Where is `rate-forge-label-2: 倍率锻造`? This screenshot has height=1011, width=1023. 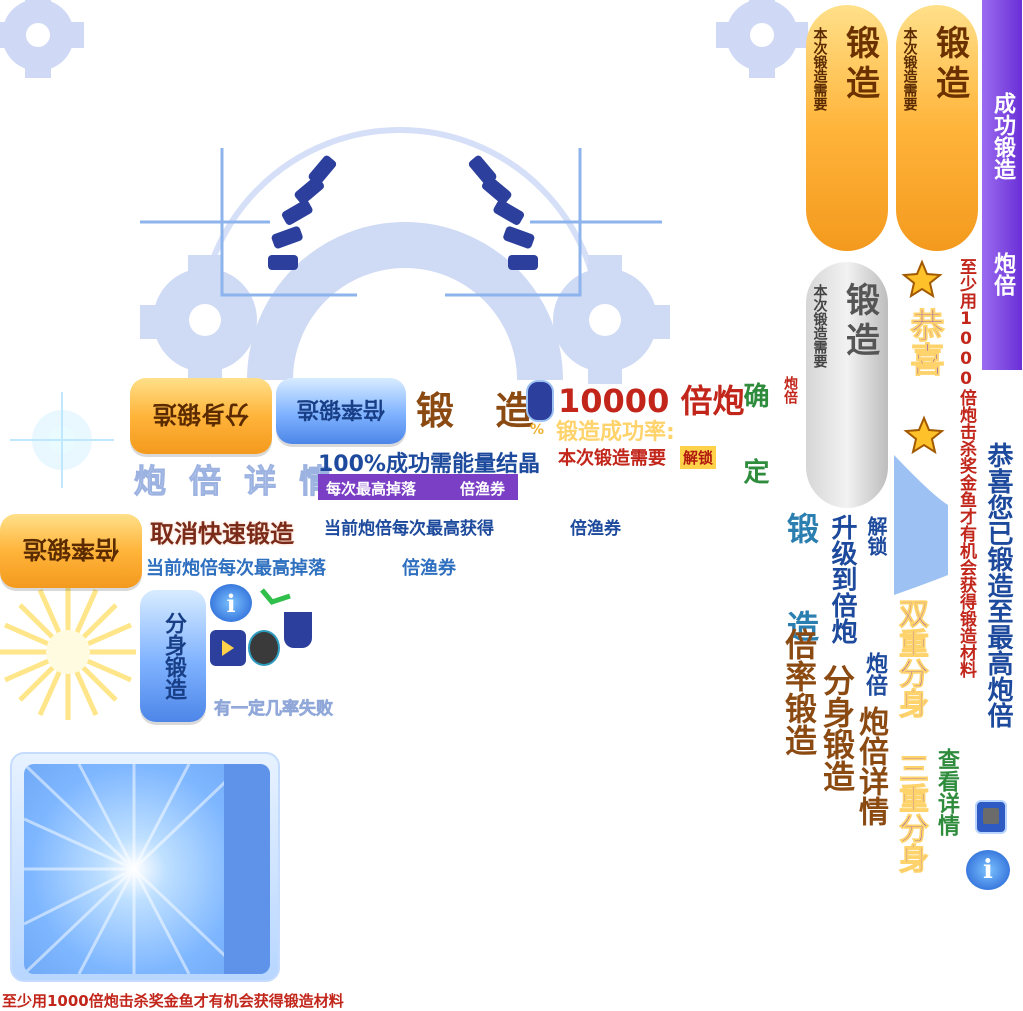
rate-forge-label-2: 倍率锻造 is located at coordinates (71, 548).